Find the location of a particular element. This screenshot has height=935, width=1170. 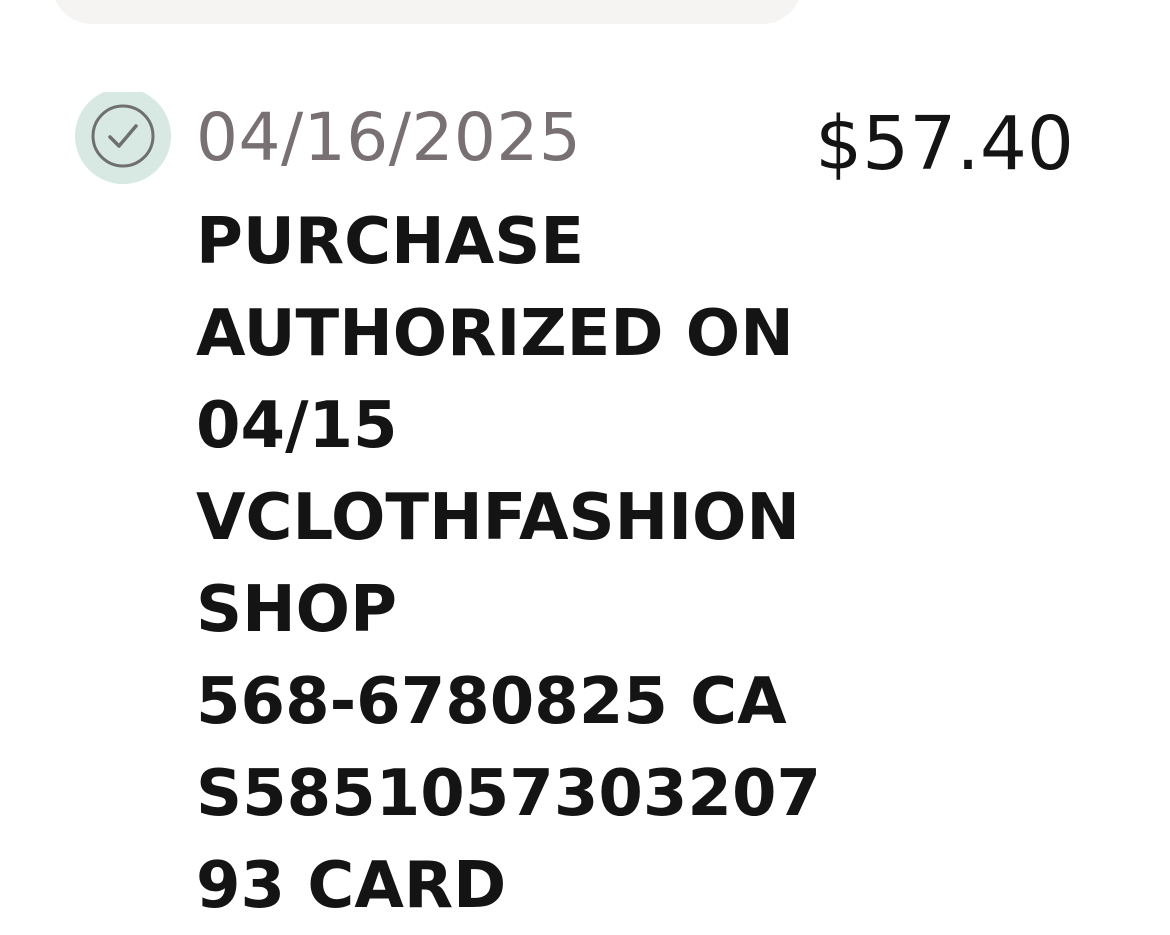

description-line: 04/15 is located at coordinates (297, 426).